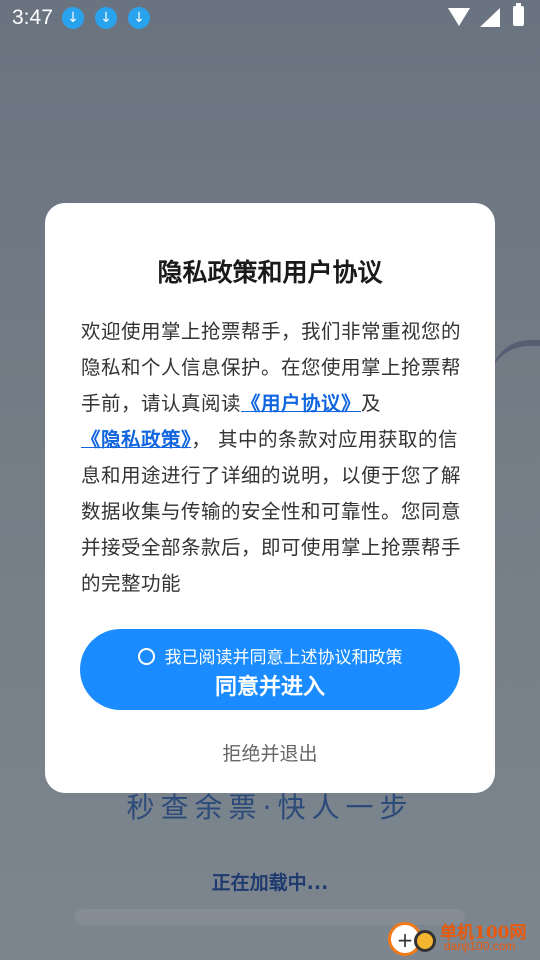  Describe the element at coordinates (463, 938) in the screenshot. I see `site-watermark: + 单机100网 danji100.com` at that location.